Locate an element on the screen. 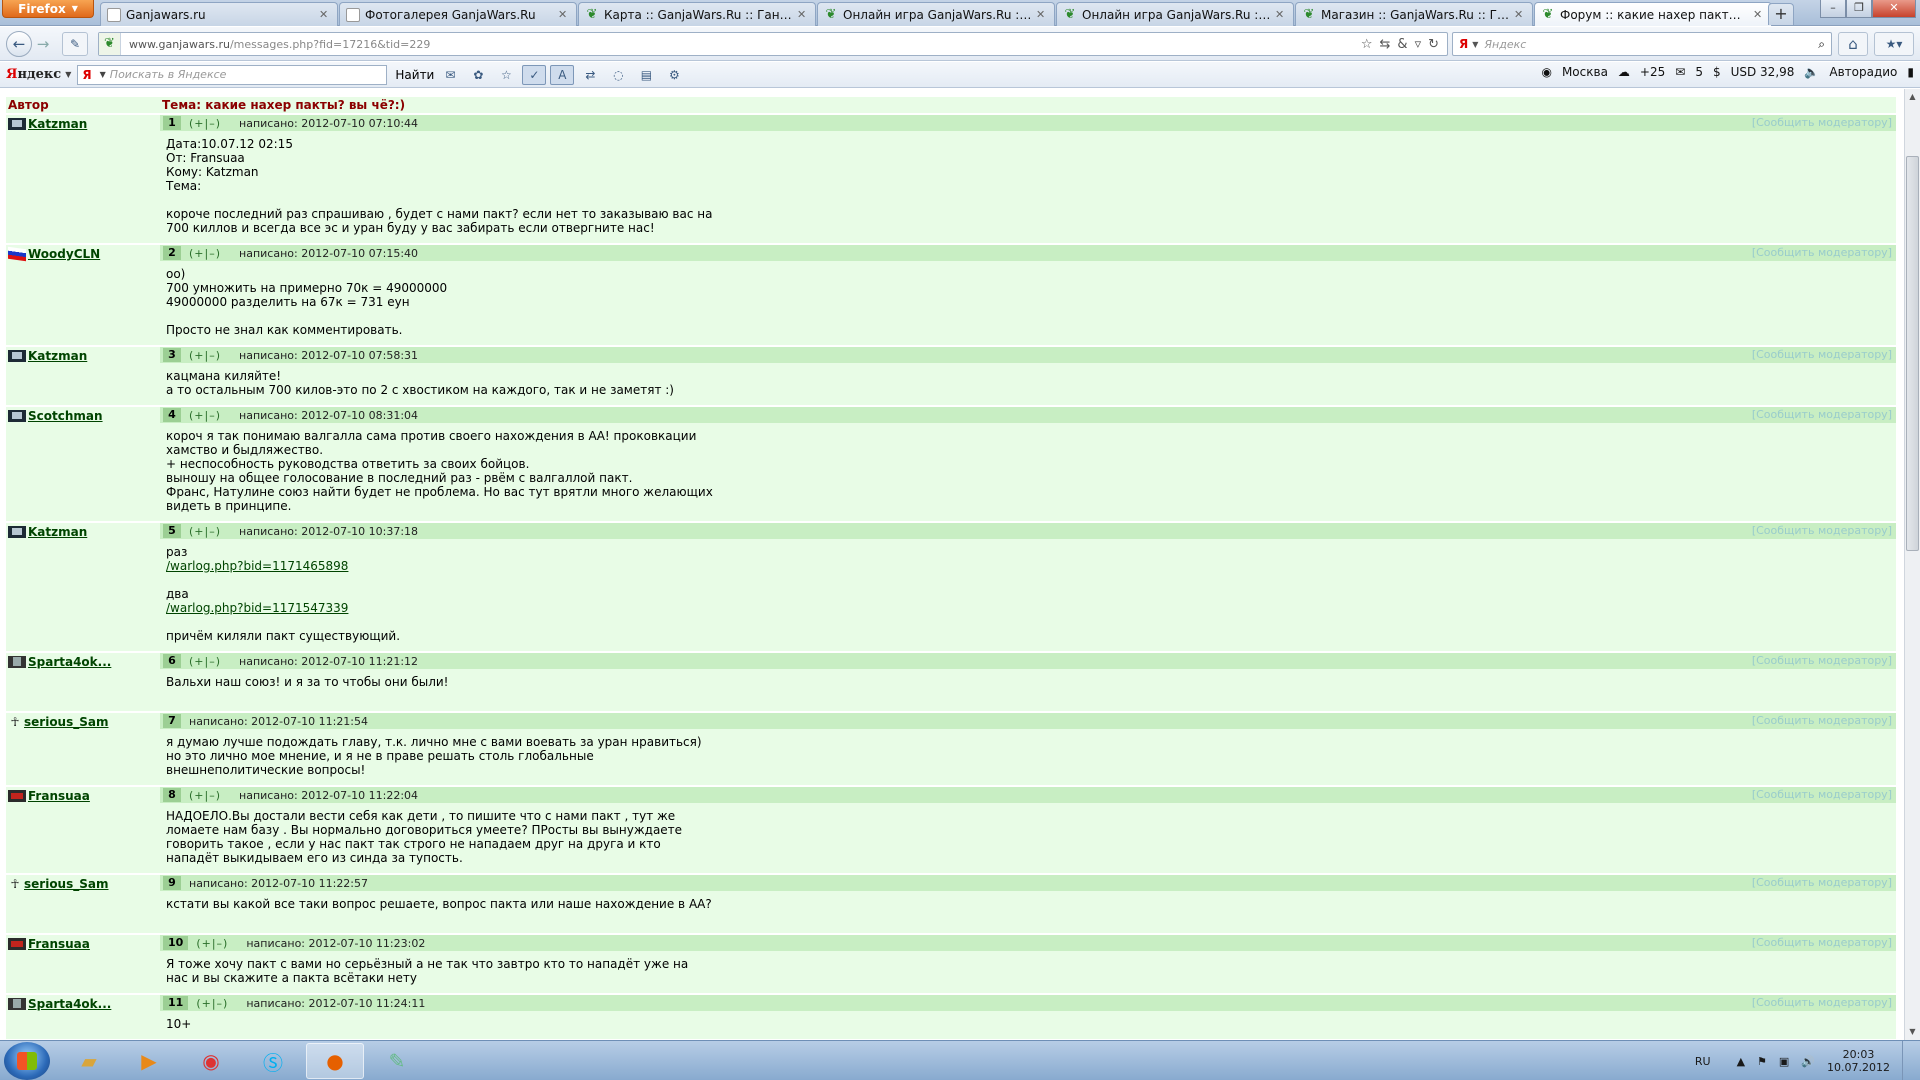 Image resolution: width=1920 pixels, height=1080 pixels. yandex-find-button: Найти is located at coordinates (414, 75).